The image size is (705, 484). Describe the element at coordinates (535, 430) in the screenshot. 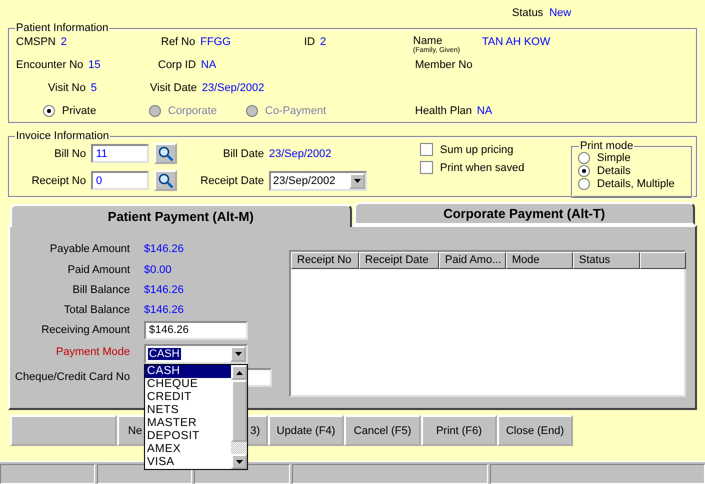

I see `action-button: Close (End)` at that location.